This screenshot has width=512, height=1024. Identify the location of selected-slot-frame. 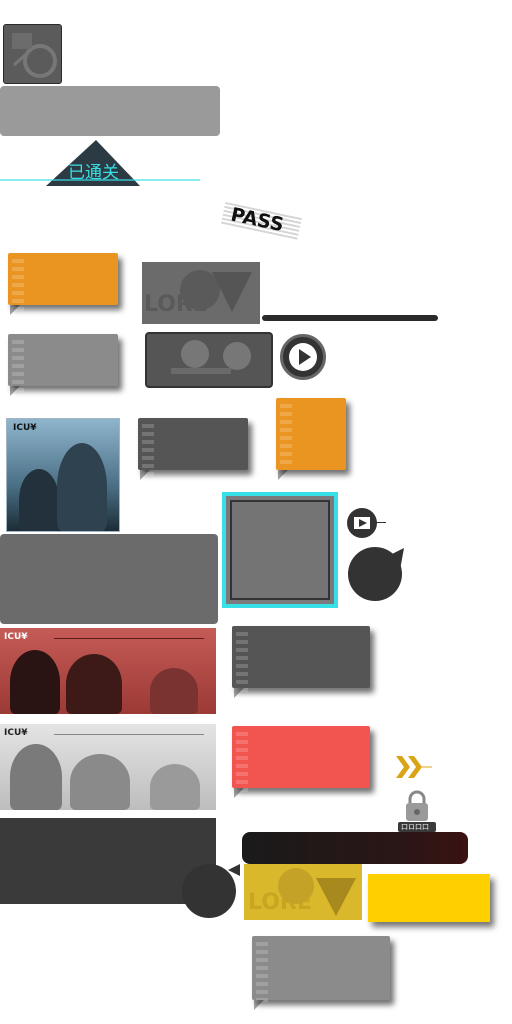
(280, 550).